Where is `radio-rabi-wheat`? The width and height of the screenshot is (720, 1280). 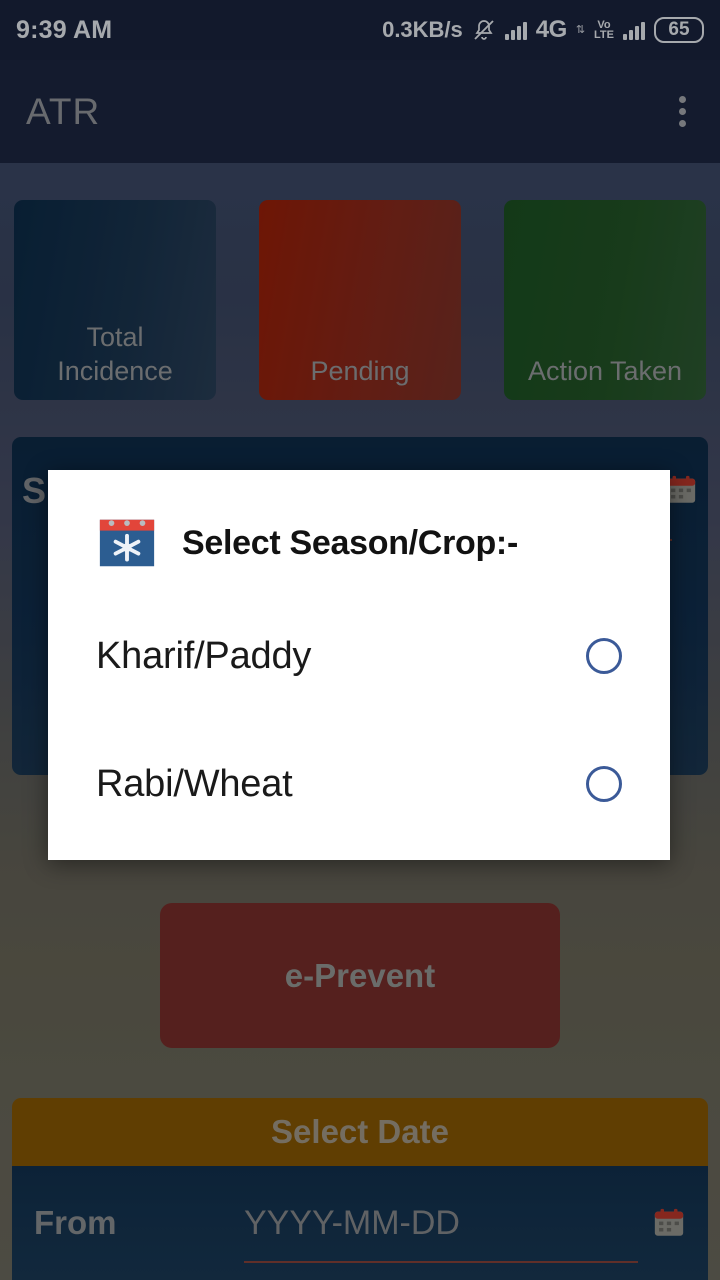
radio-rabi-wheat is located at coordinates (604, 784).